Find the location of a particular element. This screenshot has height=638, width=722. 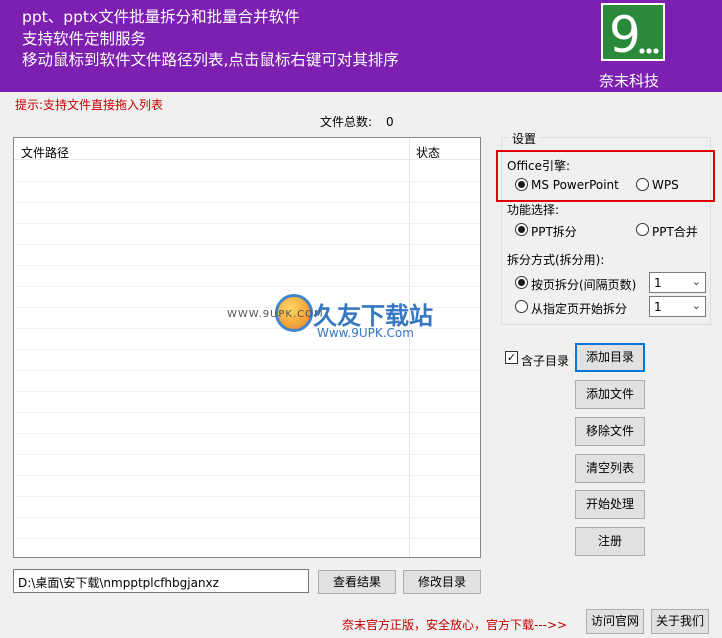

output-path-field: D:\桌面\安下载\nmpptplcfhbgjanxz is located at coordinates (161, 581).